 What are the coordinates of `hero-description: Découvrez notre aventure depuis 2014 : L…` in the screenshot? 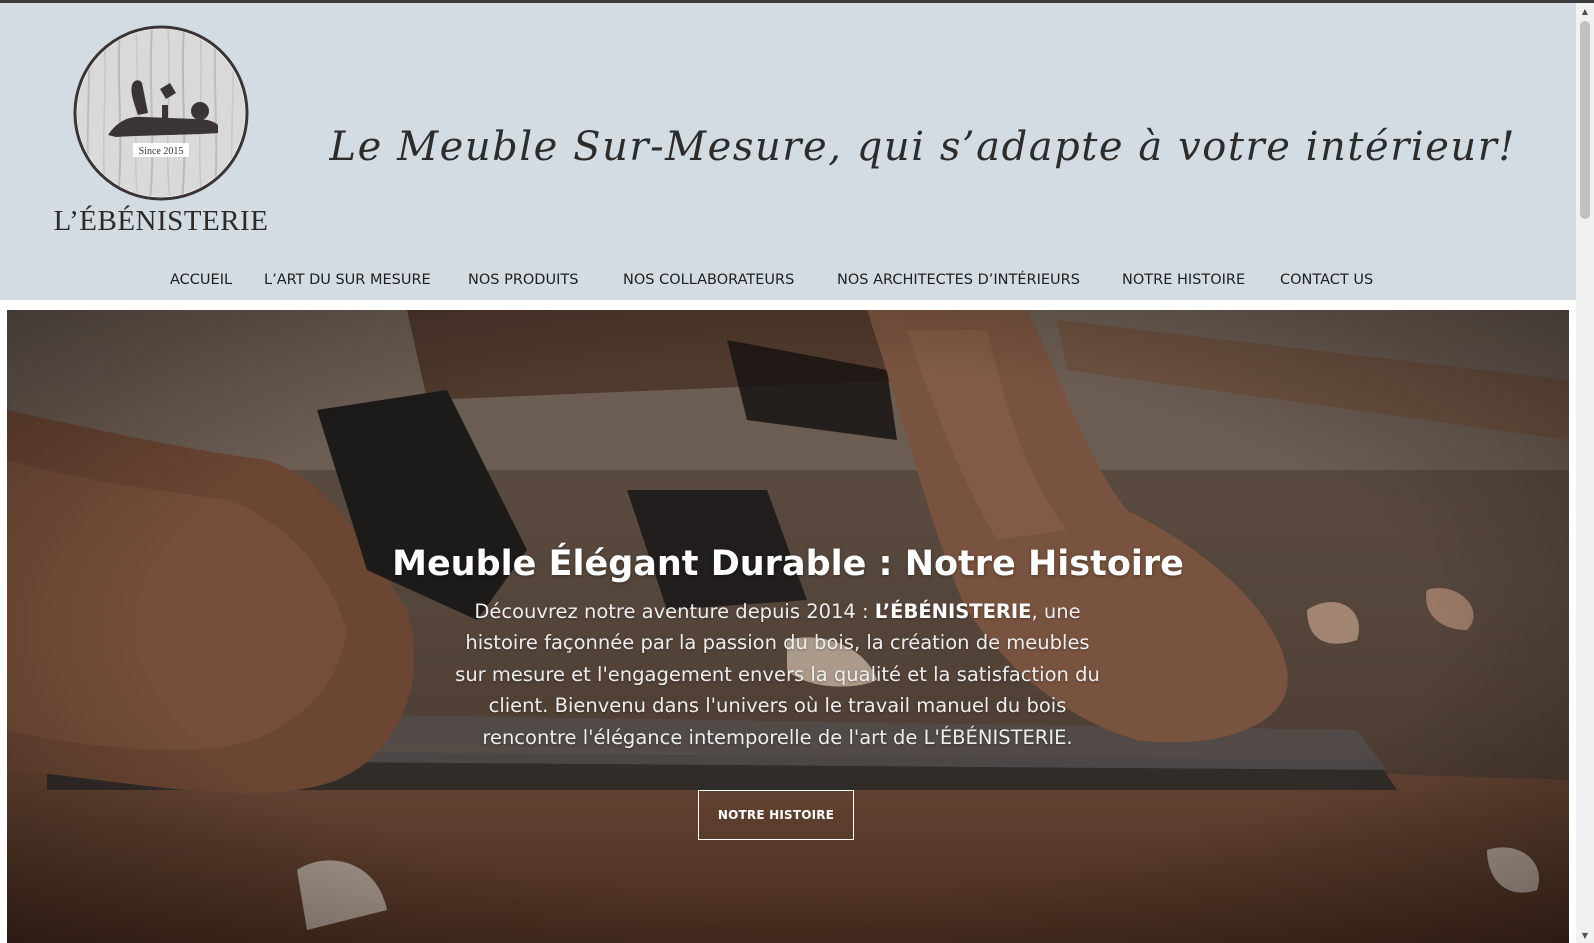 It's located at (777, 674).